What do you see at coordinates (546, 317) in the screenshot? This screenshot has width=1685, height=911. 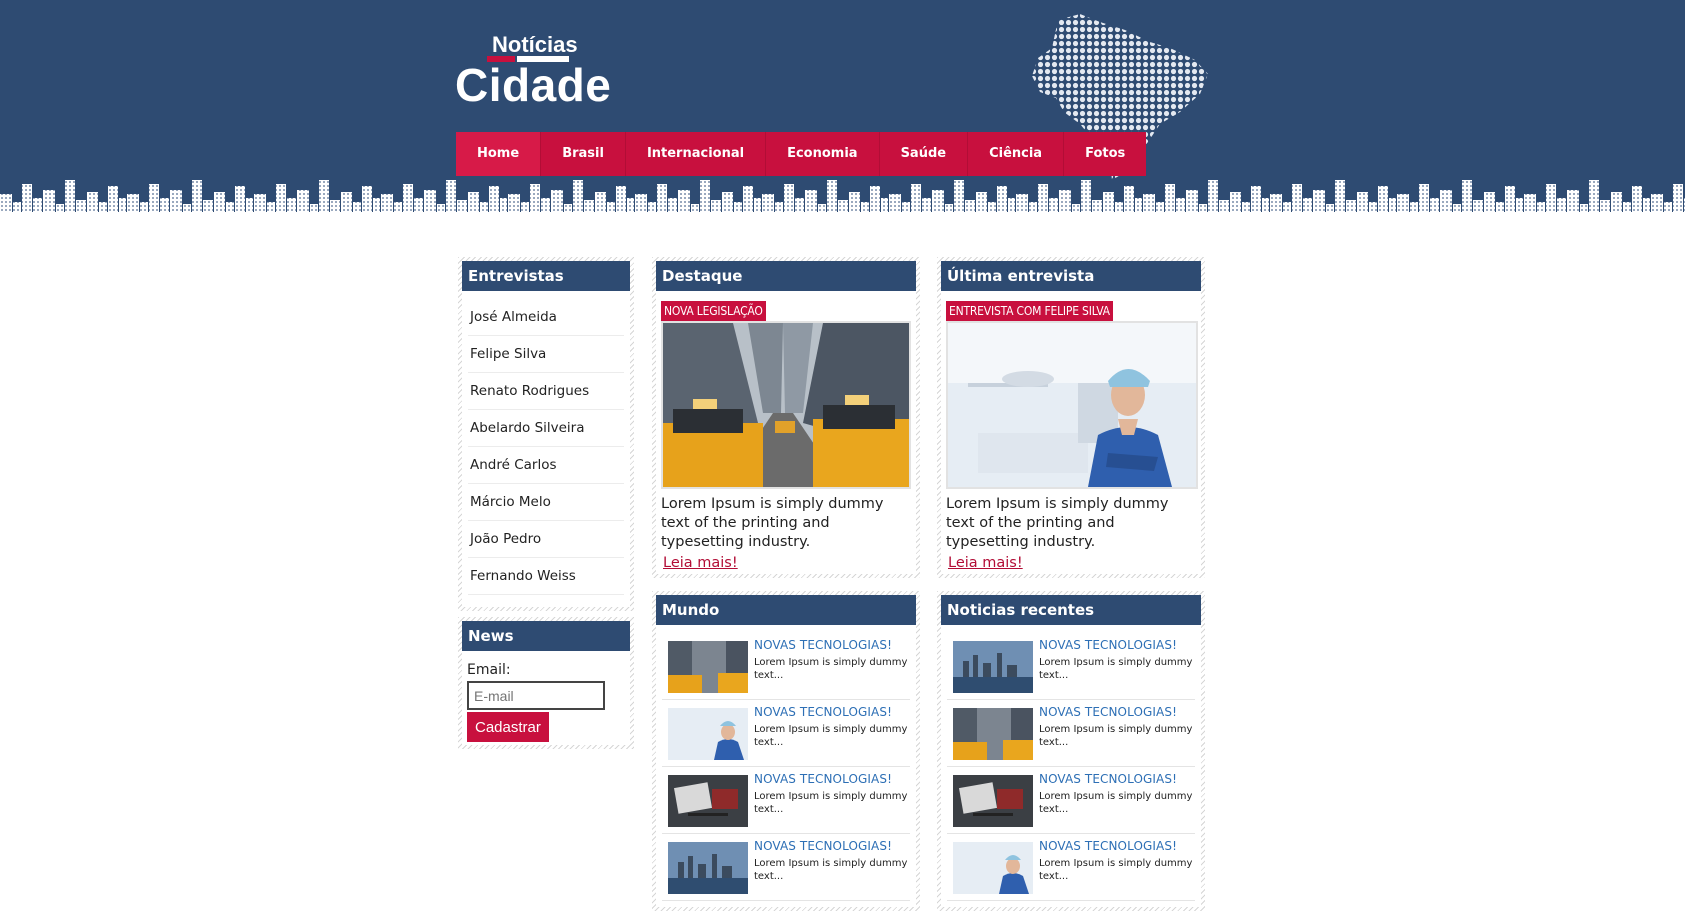 I see `list-item: José Almeida` at bounding box center [546, 317].